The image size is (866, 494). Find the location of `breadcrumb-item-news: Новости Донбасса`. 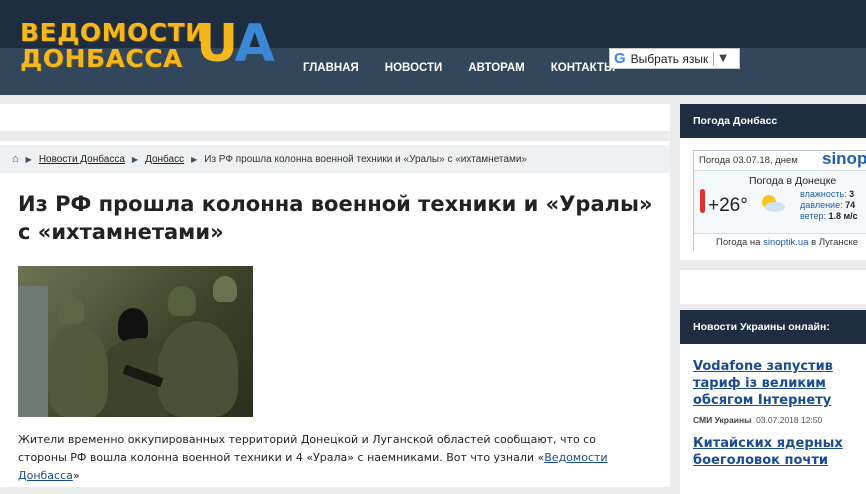

breadcrumb-item-news: Новости Донбасса is located at coordinates (82, 159).